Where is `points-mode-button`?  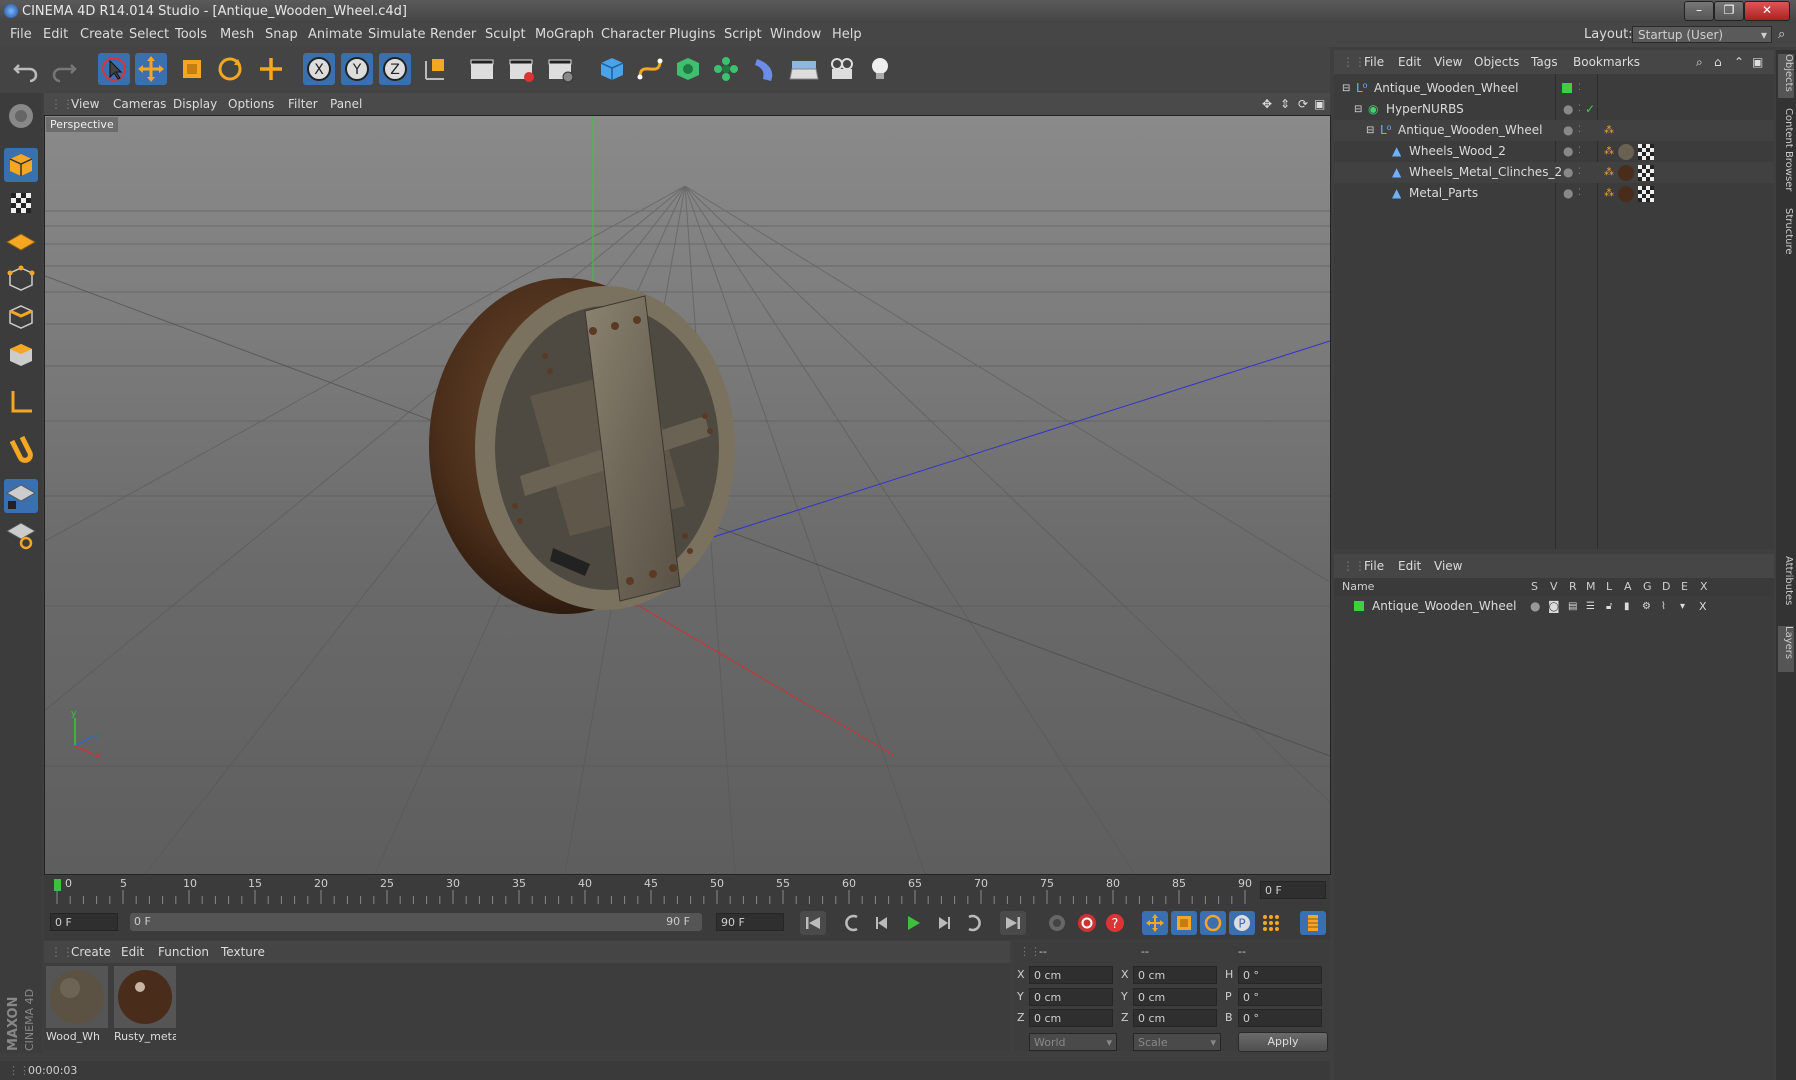
points-mode-button is located at coordinates (21, 279).